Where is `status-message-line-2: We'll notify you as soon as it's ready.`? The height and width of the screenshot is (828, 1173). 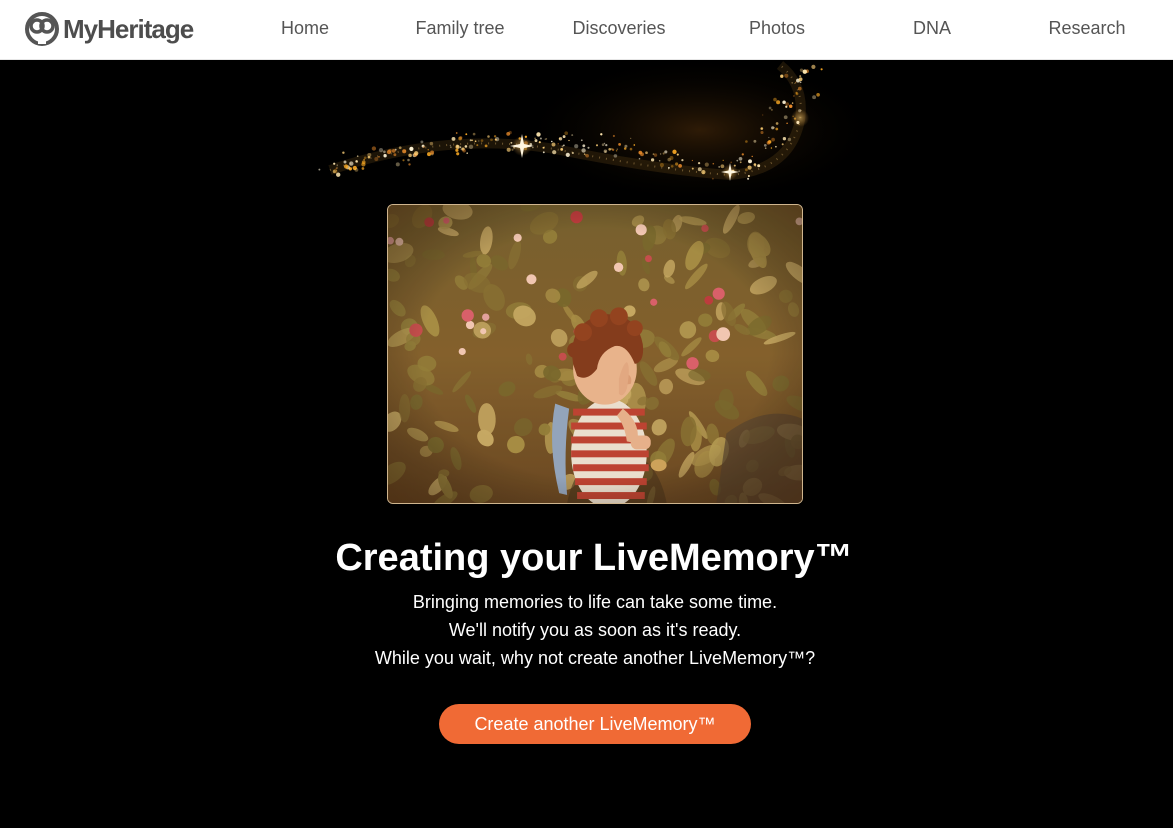 status-message-line-2: We'll notify you as soon as it's ready. is located at coordinates (595, 630).